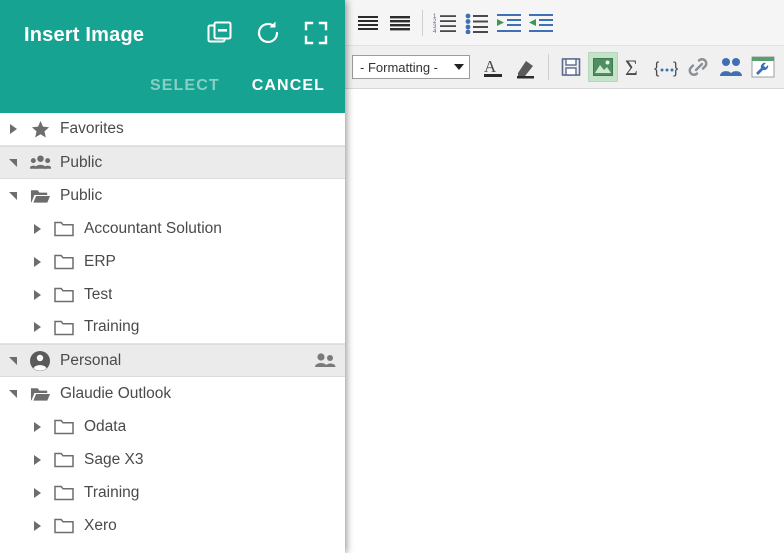 The height and width of the screenshot is (553, 784). Describe the element at coordinates (172, 294) in the screenshot. I see `tree-node-test: Test` at that location.